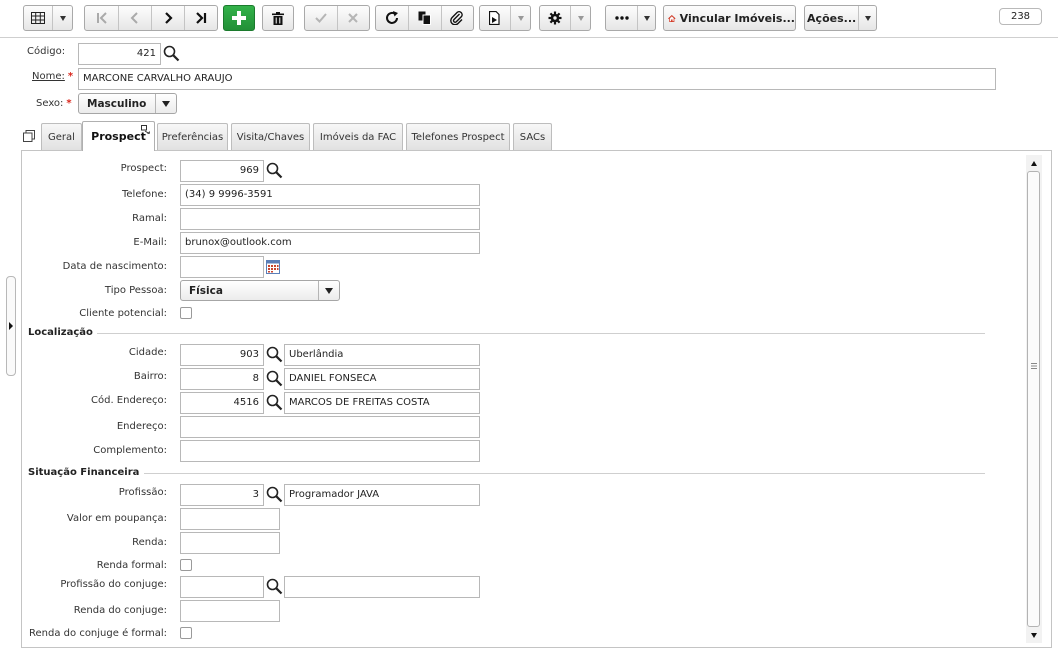  I want to click on settings-button, so click(555, 18).